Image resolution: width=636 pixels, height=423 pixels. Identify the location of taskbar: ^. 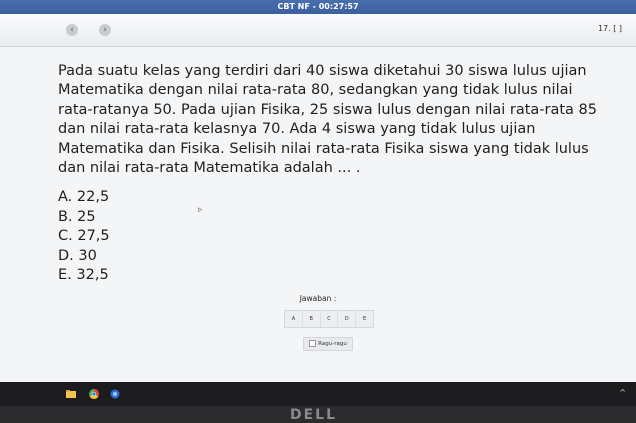
(318, 394).